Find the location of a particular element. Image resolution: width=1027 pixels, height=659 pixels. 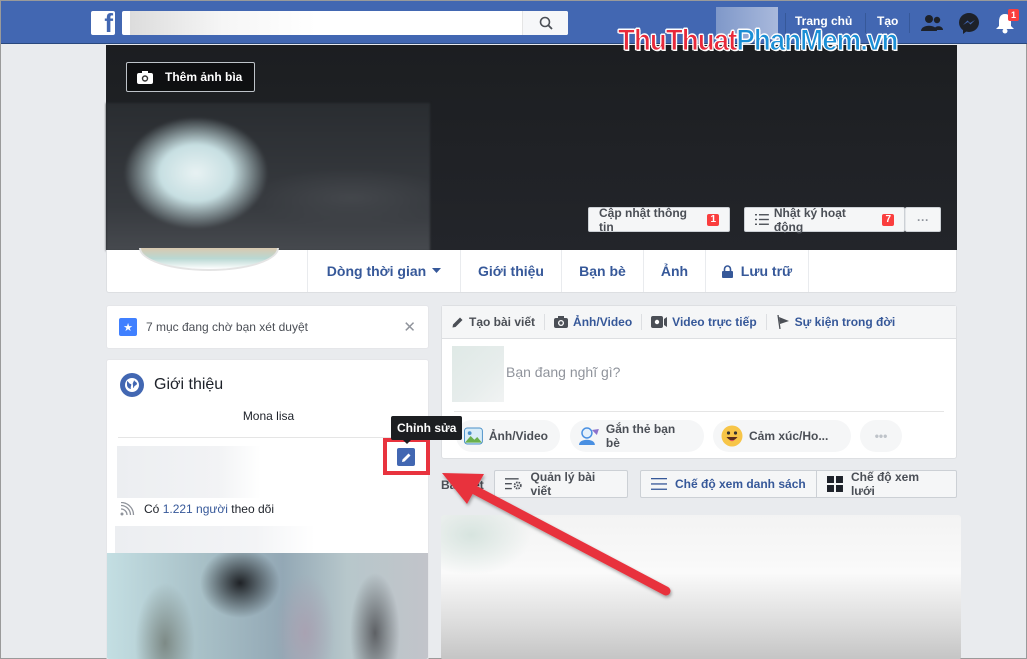

intro-header: Giới thiệu is located at coordinates (171, 385).